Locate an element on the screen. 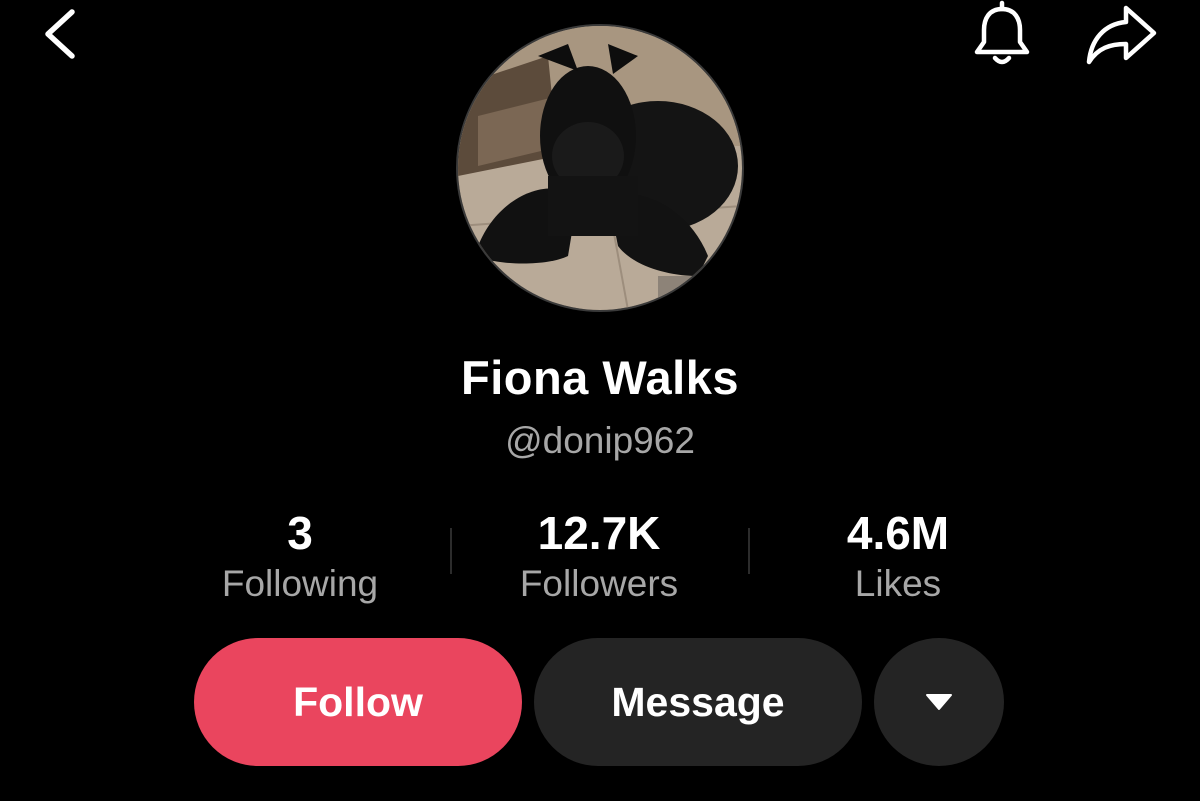 The width and height of the screenshot is (1200, 801). follow-button: Follow is located at coordinates (358, 702).